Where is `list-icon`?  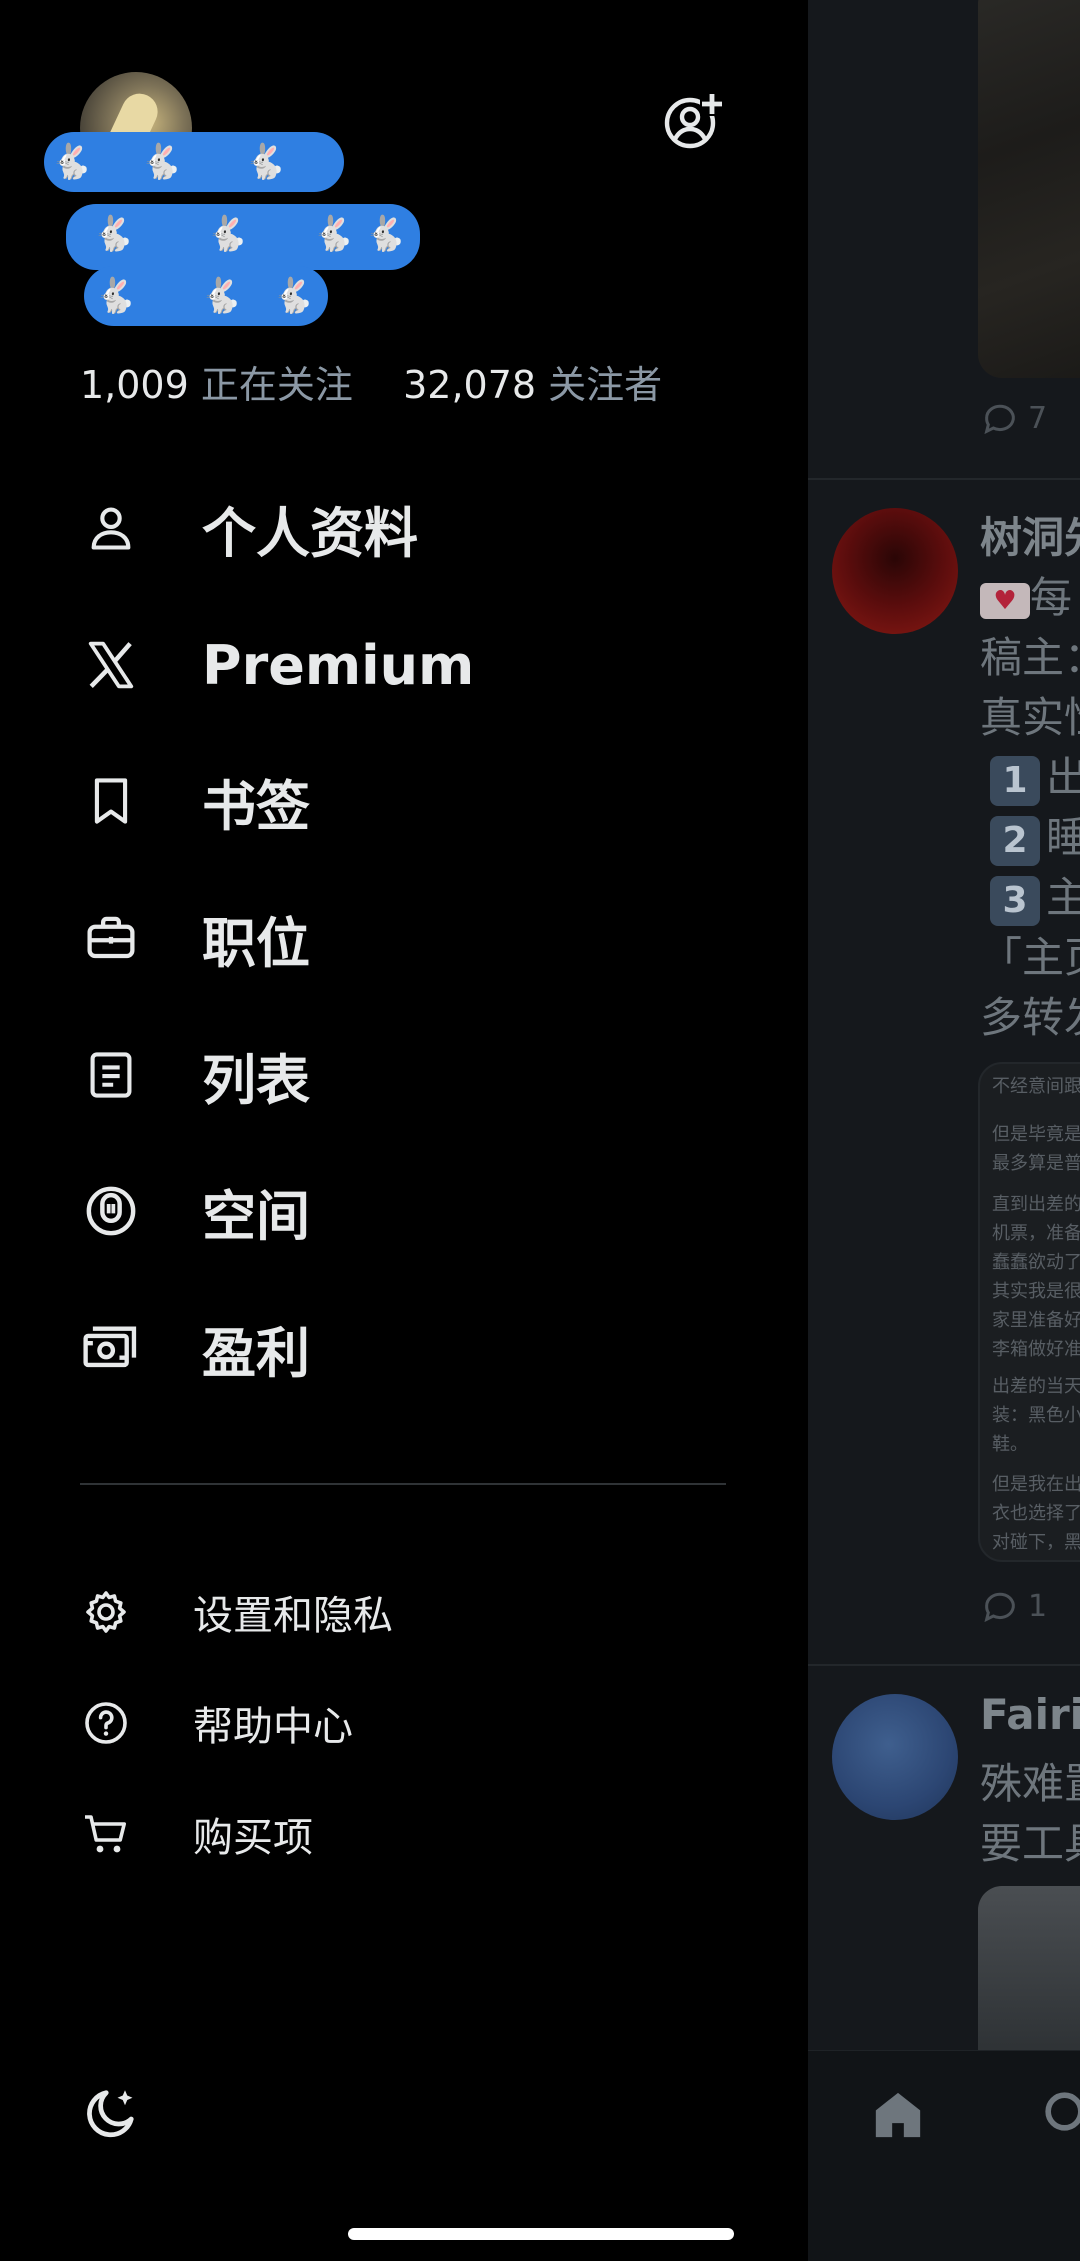
list-icon is located at coordinates (111, 1075).